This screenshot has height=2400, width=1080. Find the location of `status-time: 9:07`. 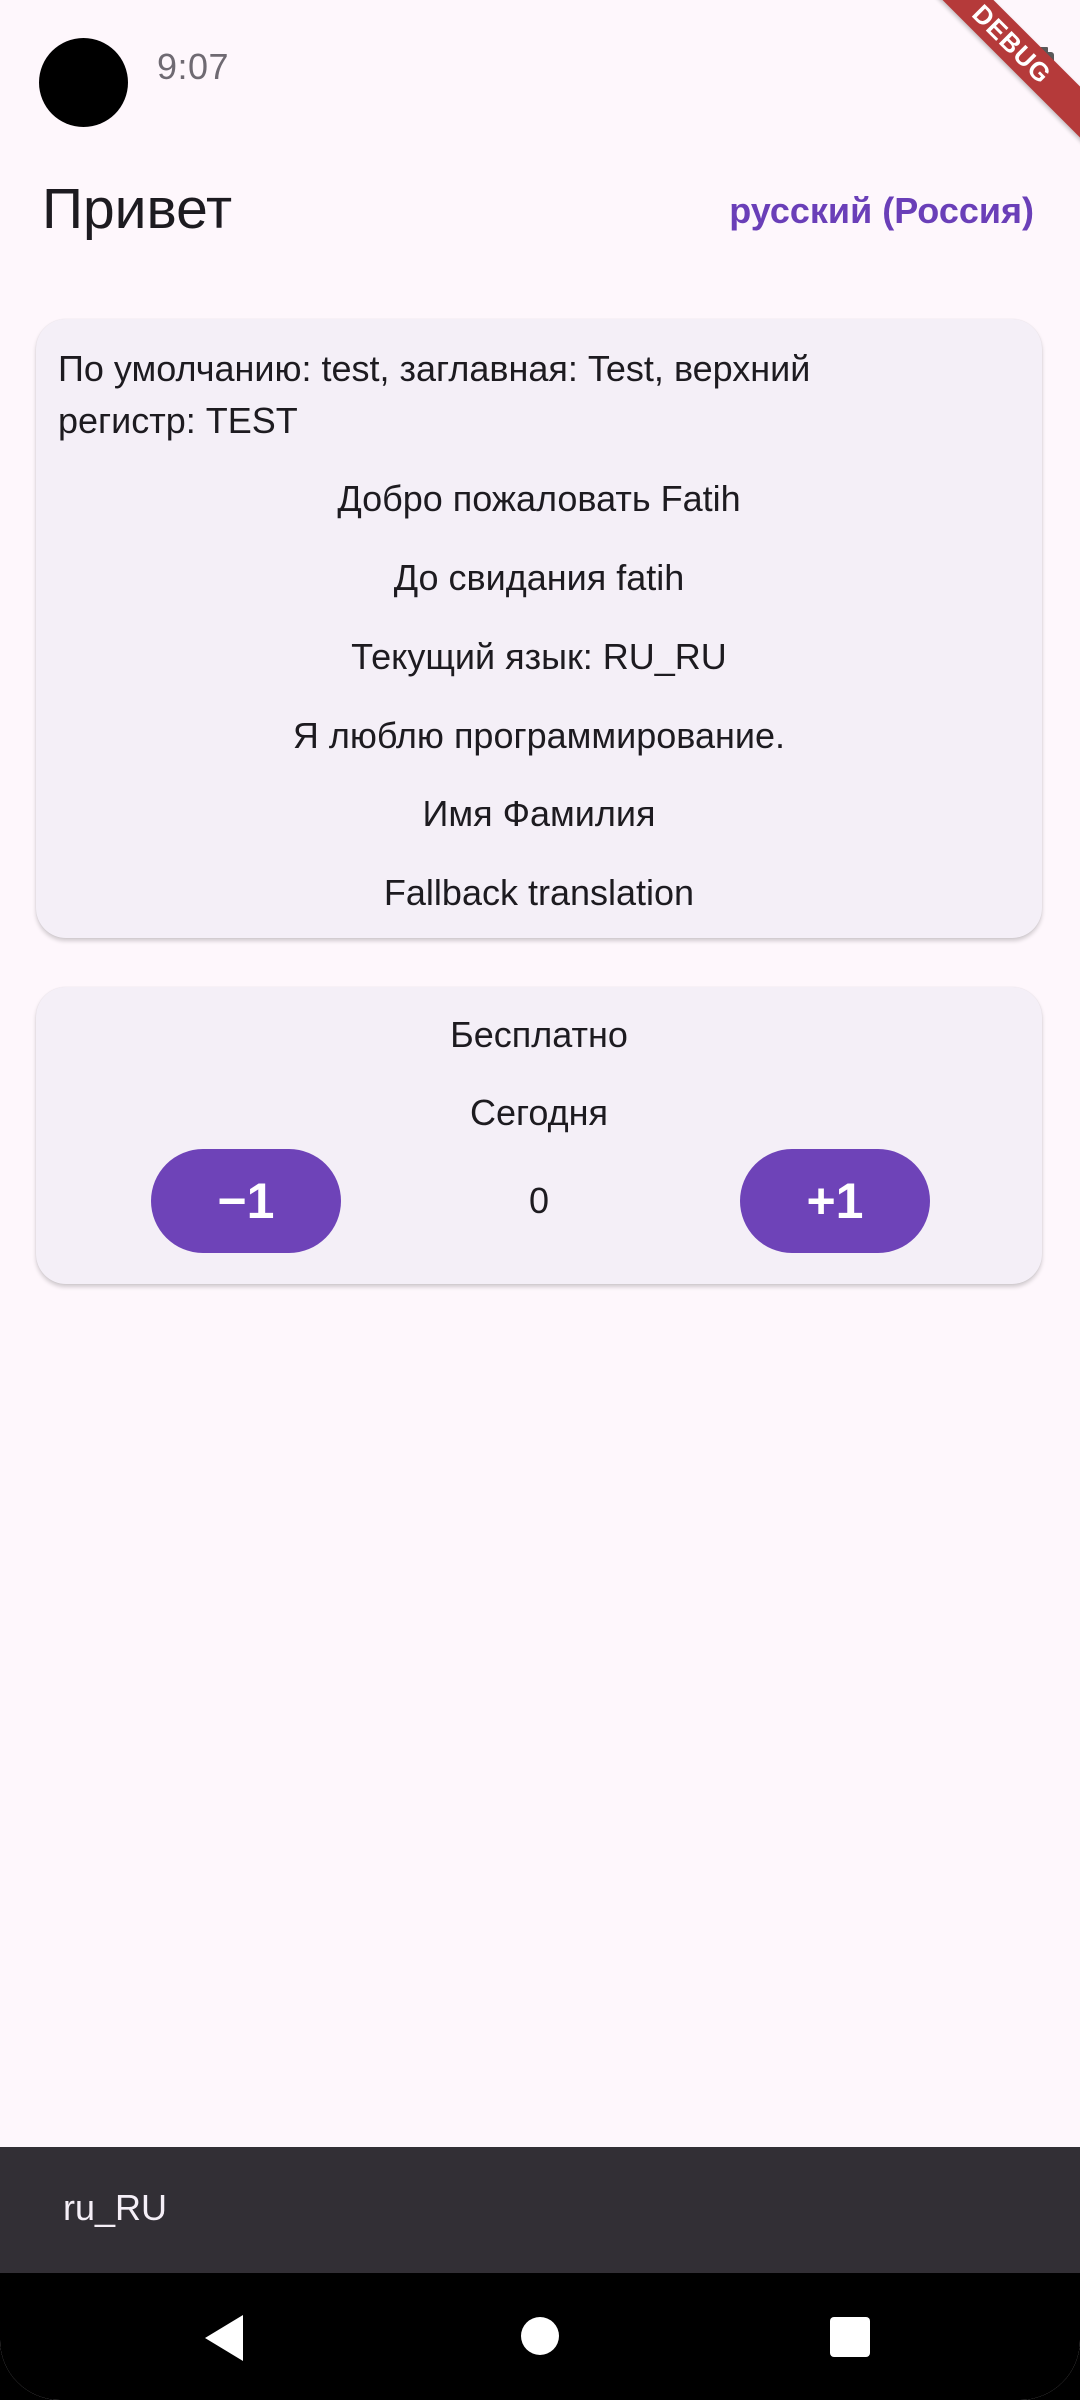

status-time: 9:07 is located at coordinates (193, 66).